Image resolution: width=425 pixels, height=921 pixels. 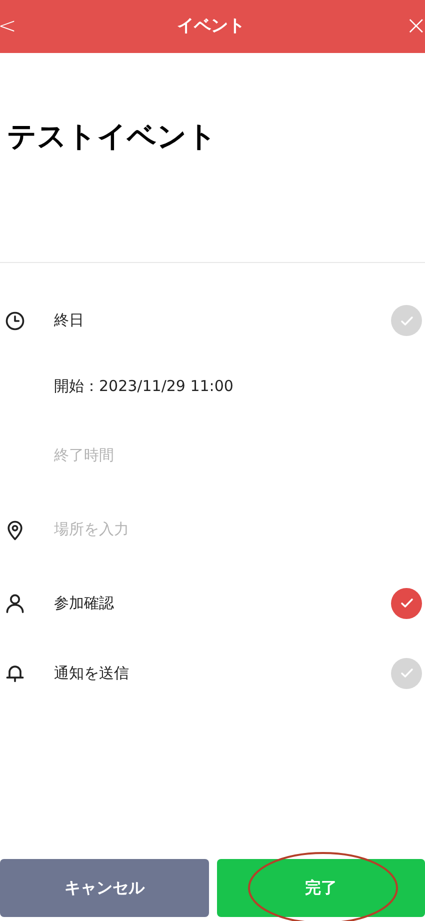 What do you see at coordinates (84, 603) in the screenshot?
I see `attendance-label: 参加確認` at bounding box center [84, 603].